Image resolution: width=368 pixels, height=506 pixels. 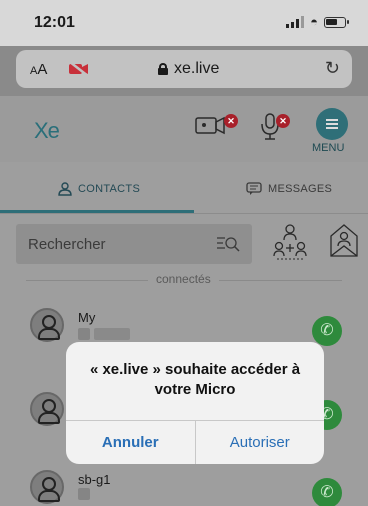 What do you see at coordinates (231, 121) in the screenshot?
I see `camera-error-badge: ✕` at bounding box center [231, 121].